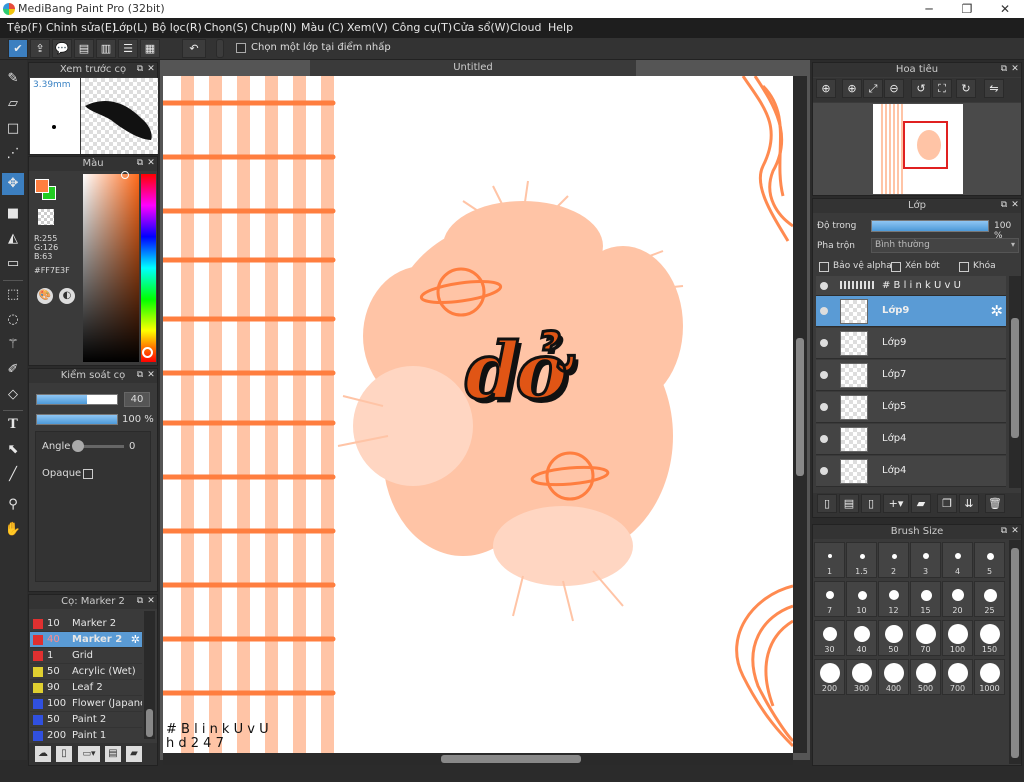  What do you see at coordinates (194, 48) in the screenshot?
I see `undo-icon: ↶` at bounding box center [194, 48].